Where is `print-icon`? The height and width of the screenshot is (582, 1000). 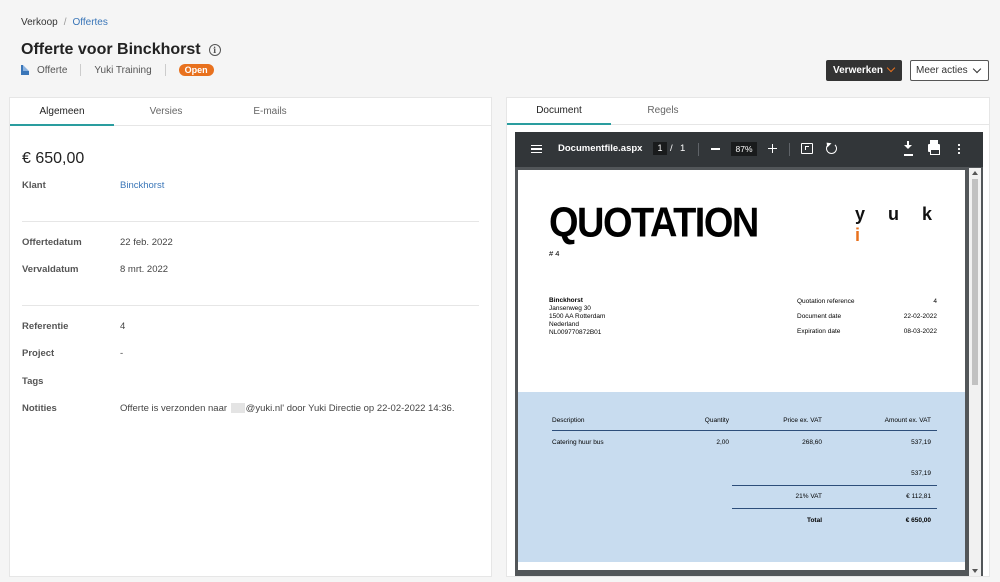 print-icon is located at coordinates (934, 147).